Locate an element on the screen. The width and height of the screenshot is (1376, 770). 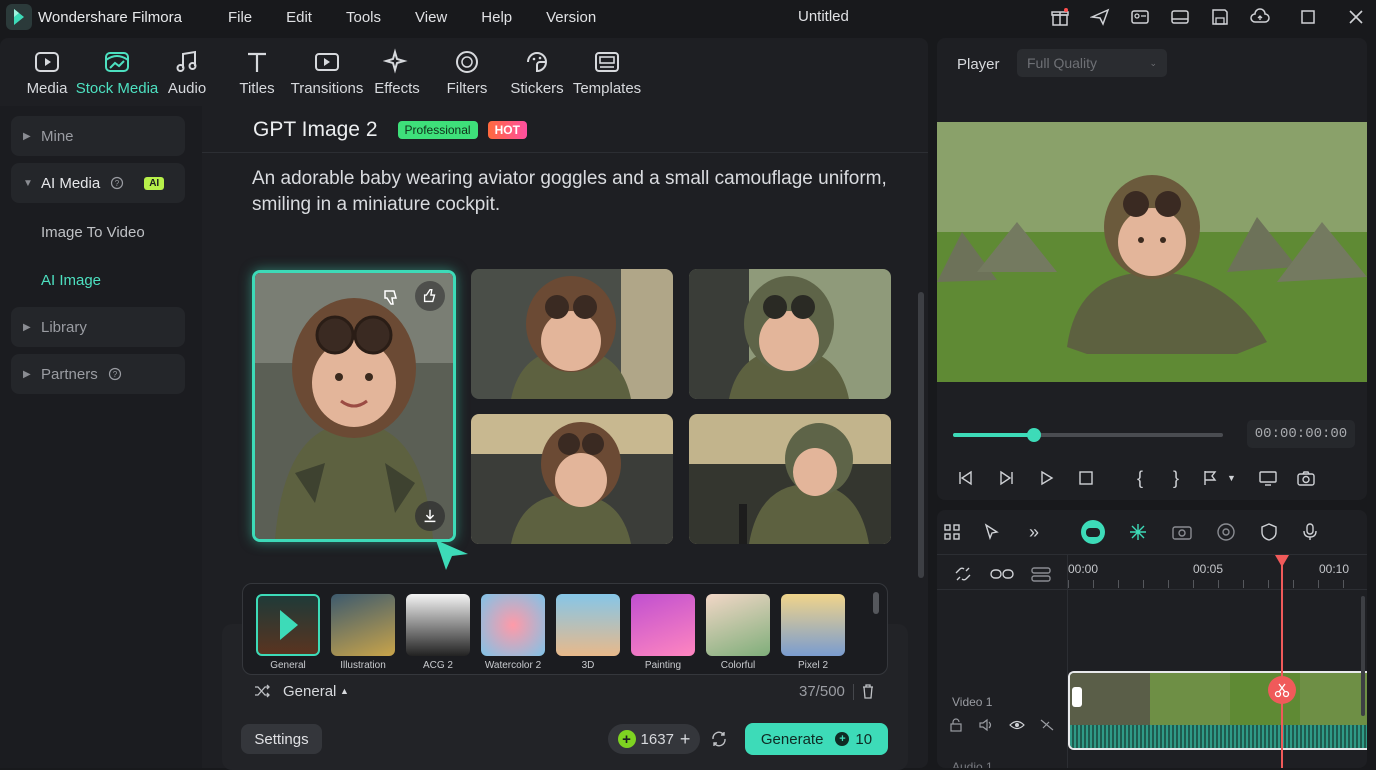
cloud-upload-icon is located at coordinates (1260, 17).